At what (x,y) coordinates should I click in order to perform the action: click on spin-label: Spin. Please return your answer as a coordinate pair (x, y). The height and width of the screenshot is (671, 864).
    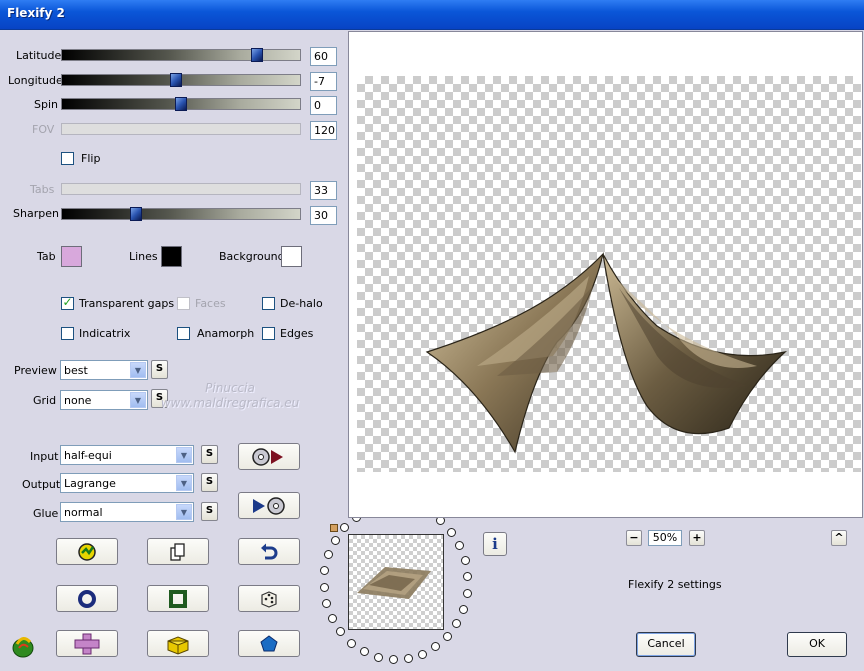
    Looking at the image, I should click on (46, 104).